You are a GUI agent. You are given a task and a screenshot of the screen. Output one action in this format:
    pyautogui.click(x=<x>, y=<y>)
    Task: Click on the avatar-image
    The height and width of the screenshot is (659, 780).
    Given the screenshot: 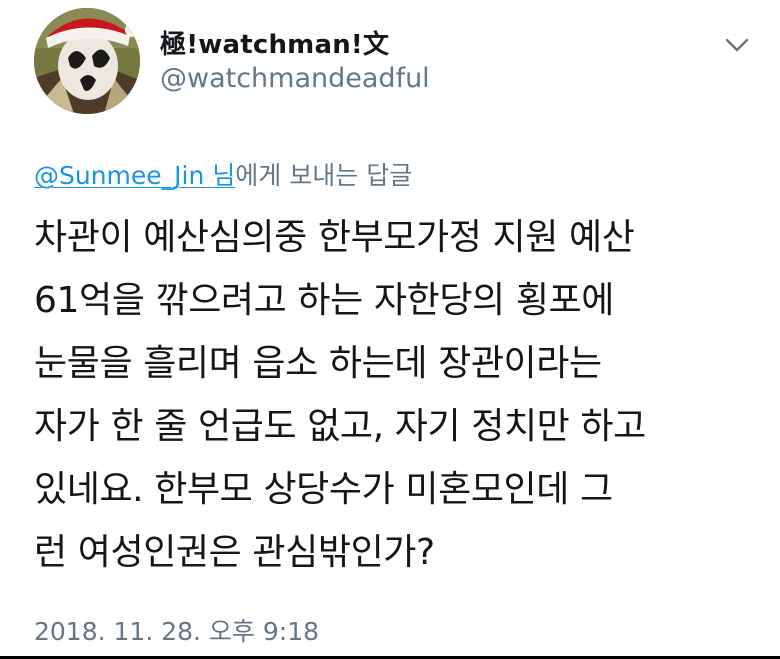 What is the action you would take?
    pyautogui.click(x=87, y=61)
    